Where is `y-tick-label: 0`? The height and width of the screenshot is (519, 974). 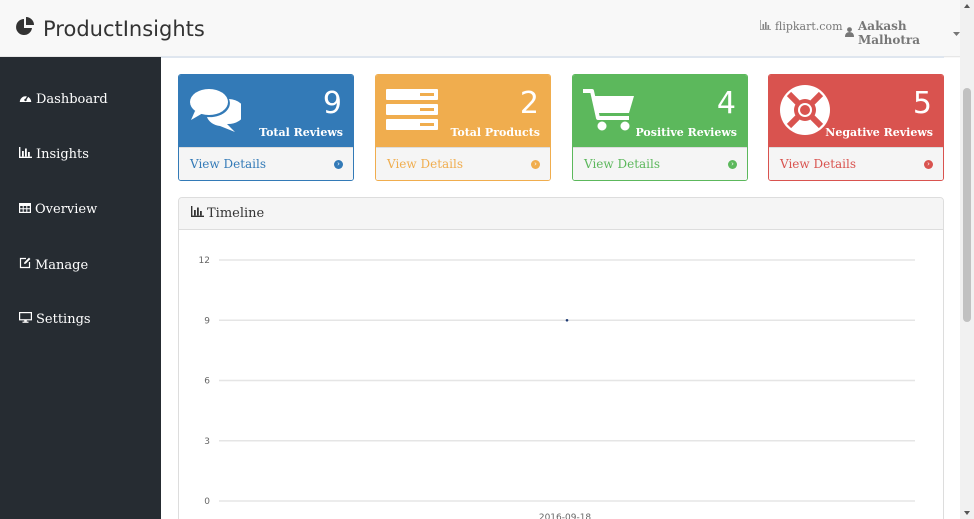 y-tick-label: 0 is located at coordinates (207, 502).